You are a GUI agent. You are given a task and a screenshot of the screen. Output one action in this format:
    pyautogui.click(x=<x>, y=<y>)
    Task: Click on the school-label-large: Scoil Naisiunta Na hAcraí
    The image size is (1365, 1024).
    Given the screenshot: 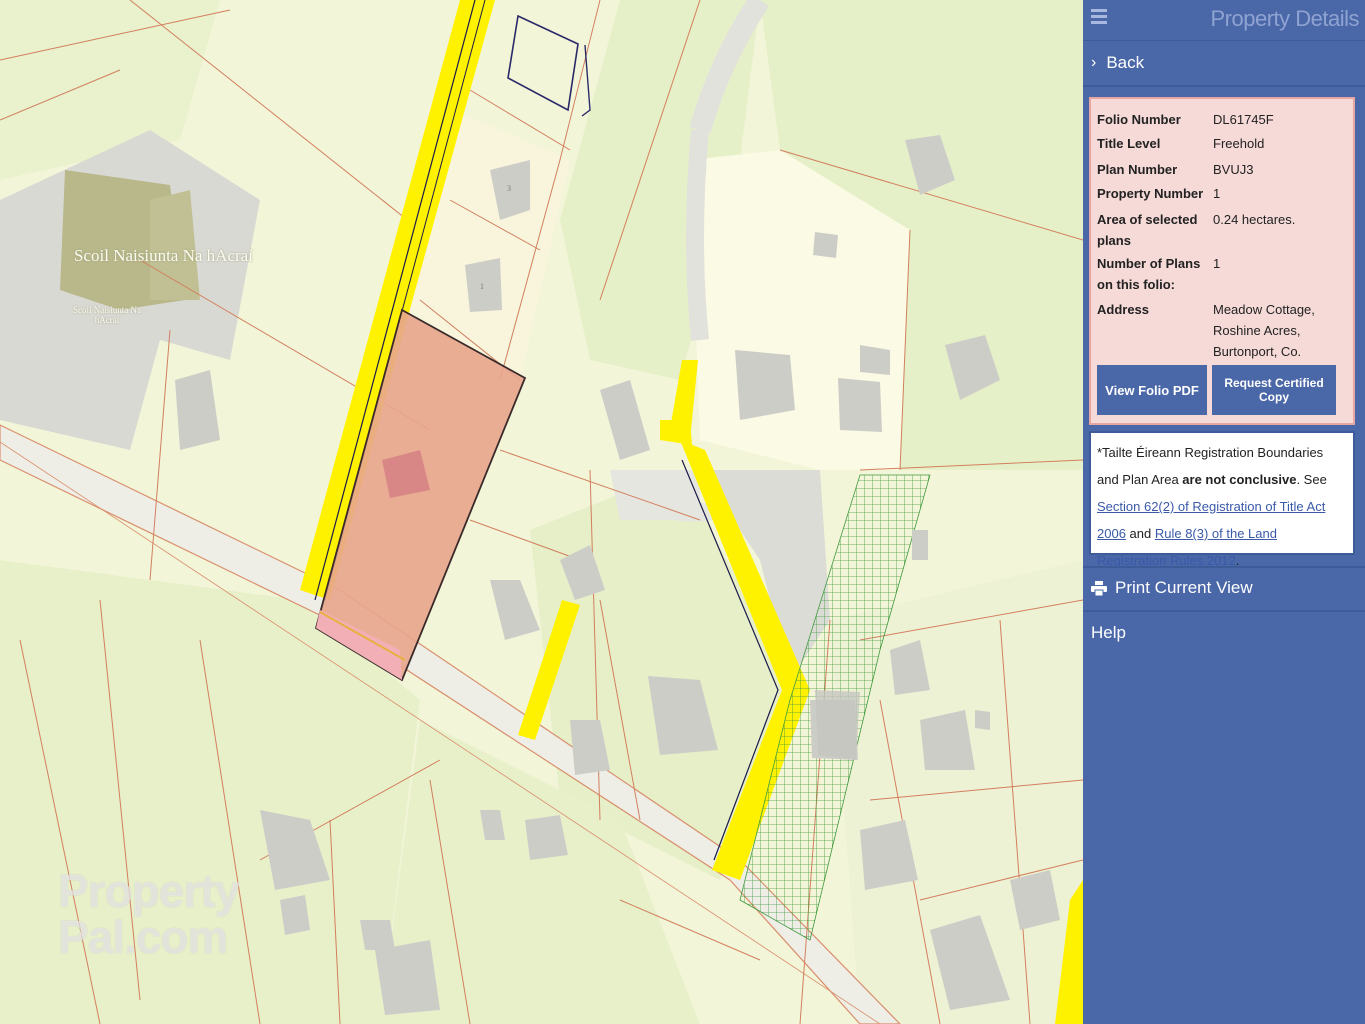 What is the action you would take?
    pyautogui.click(x=163, y=255)
    